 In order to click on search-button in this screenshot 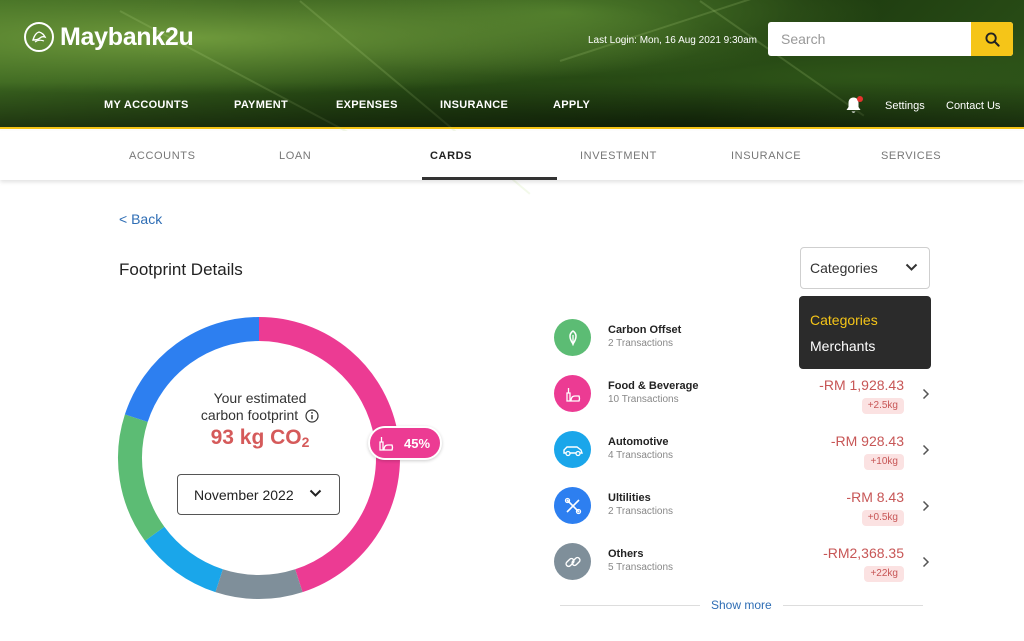, I will do `click(992, 39)`.